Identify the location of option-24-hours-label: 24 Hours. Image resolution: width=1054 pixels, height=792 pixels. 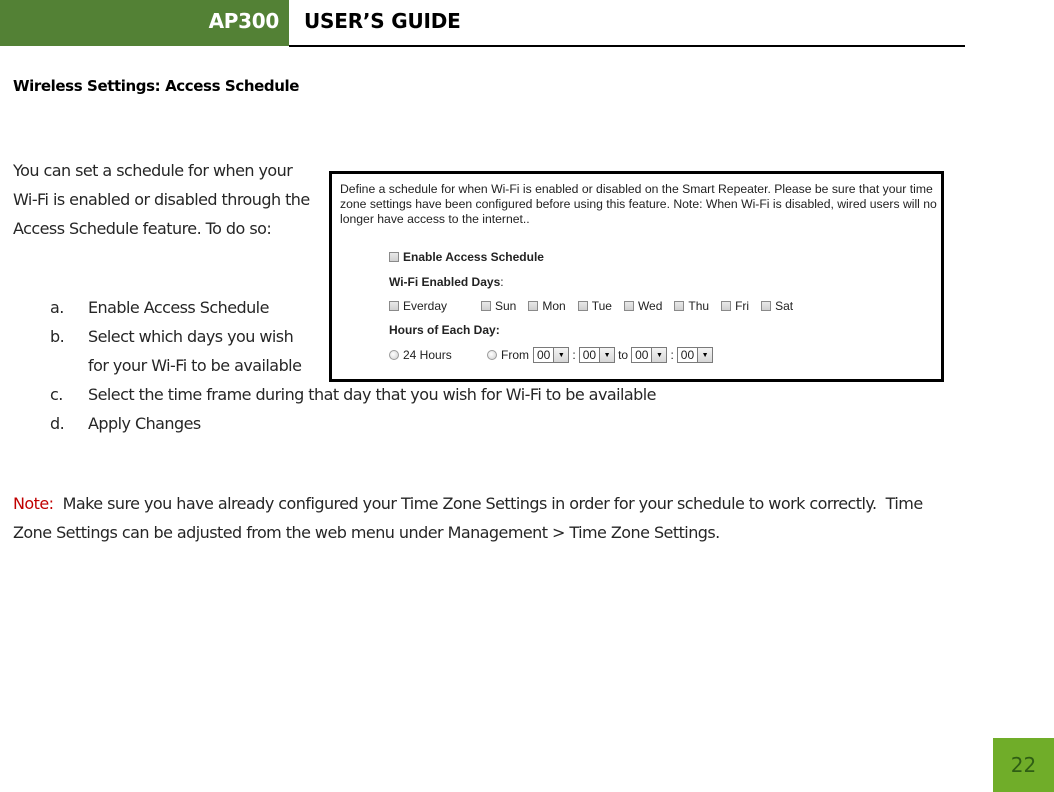
(427, 355).